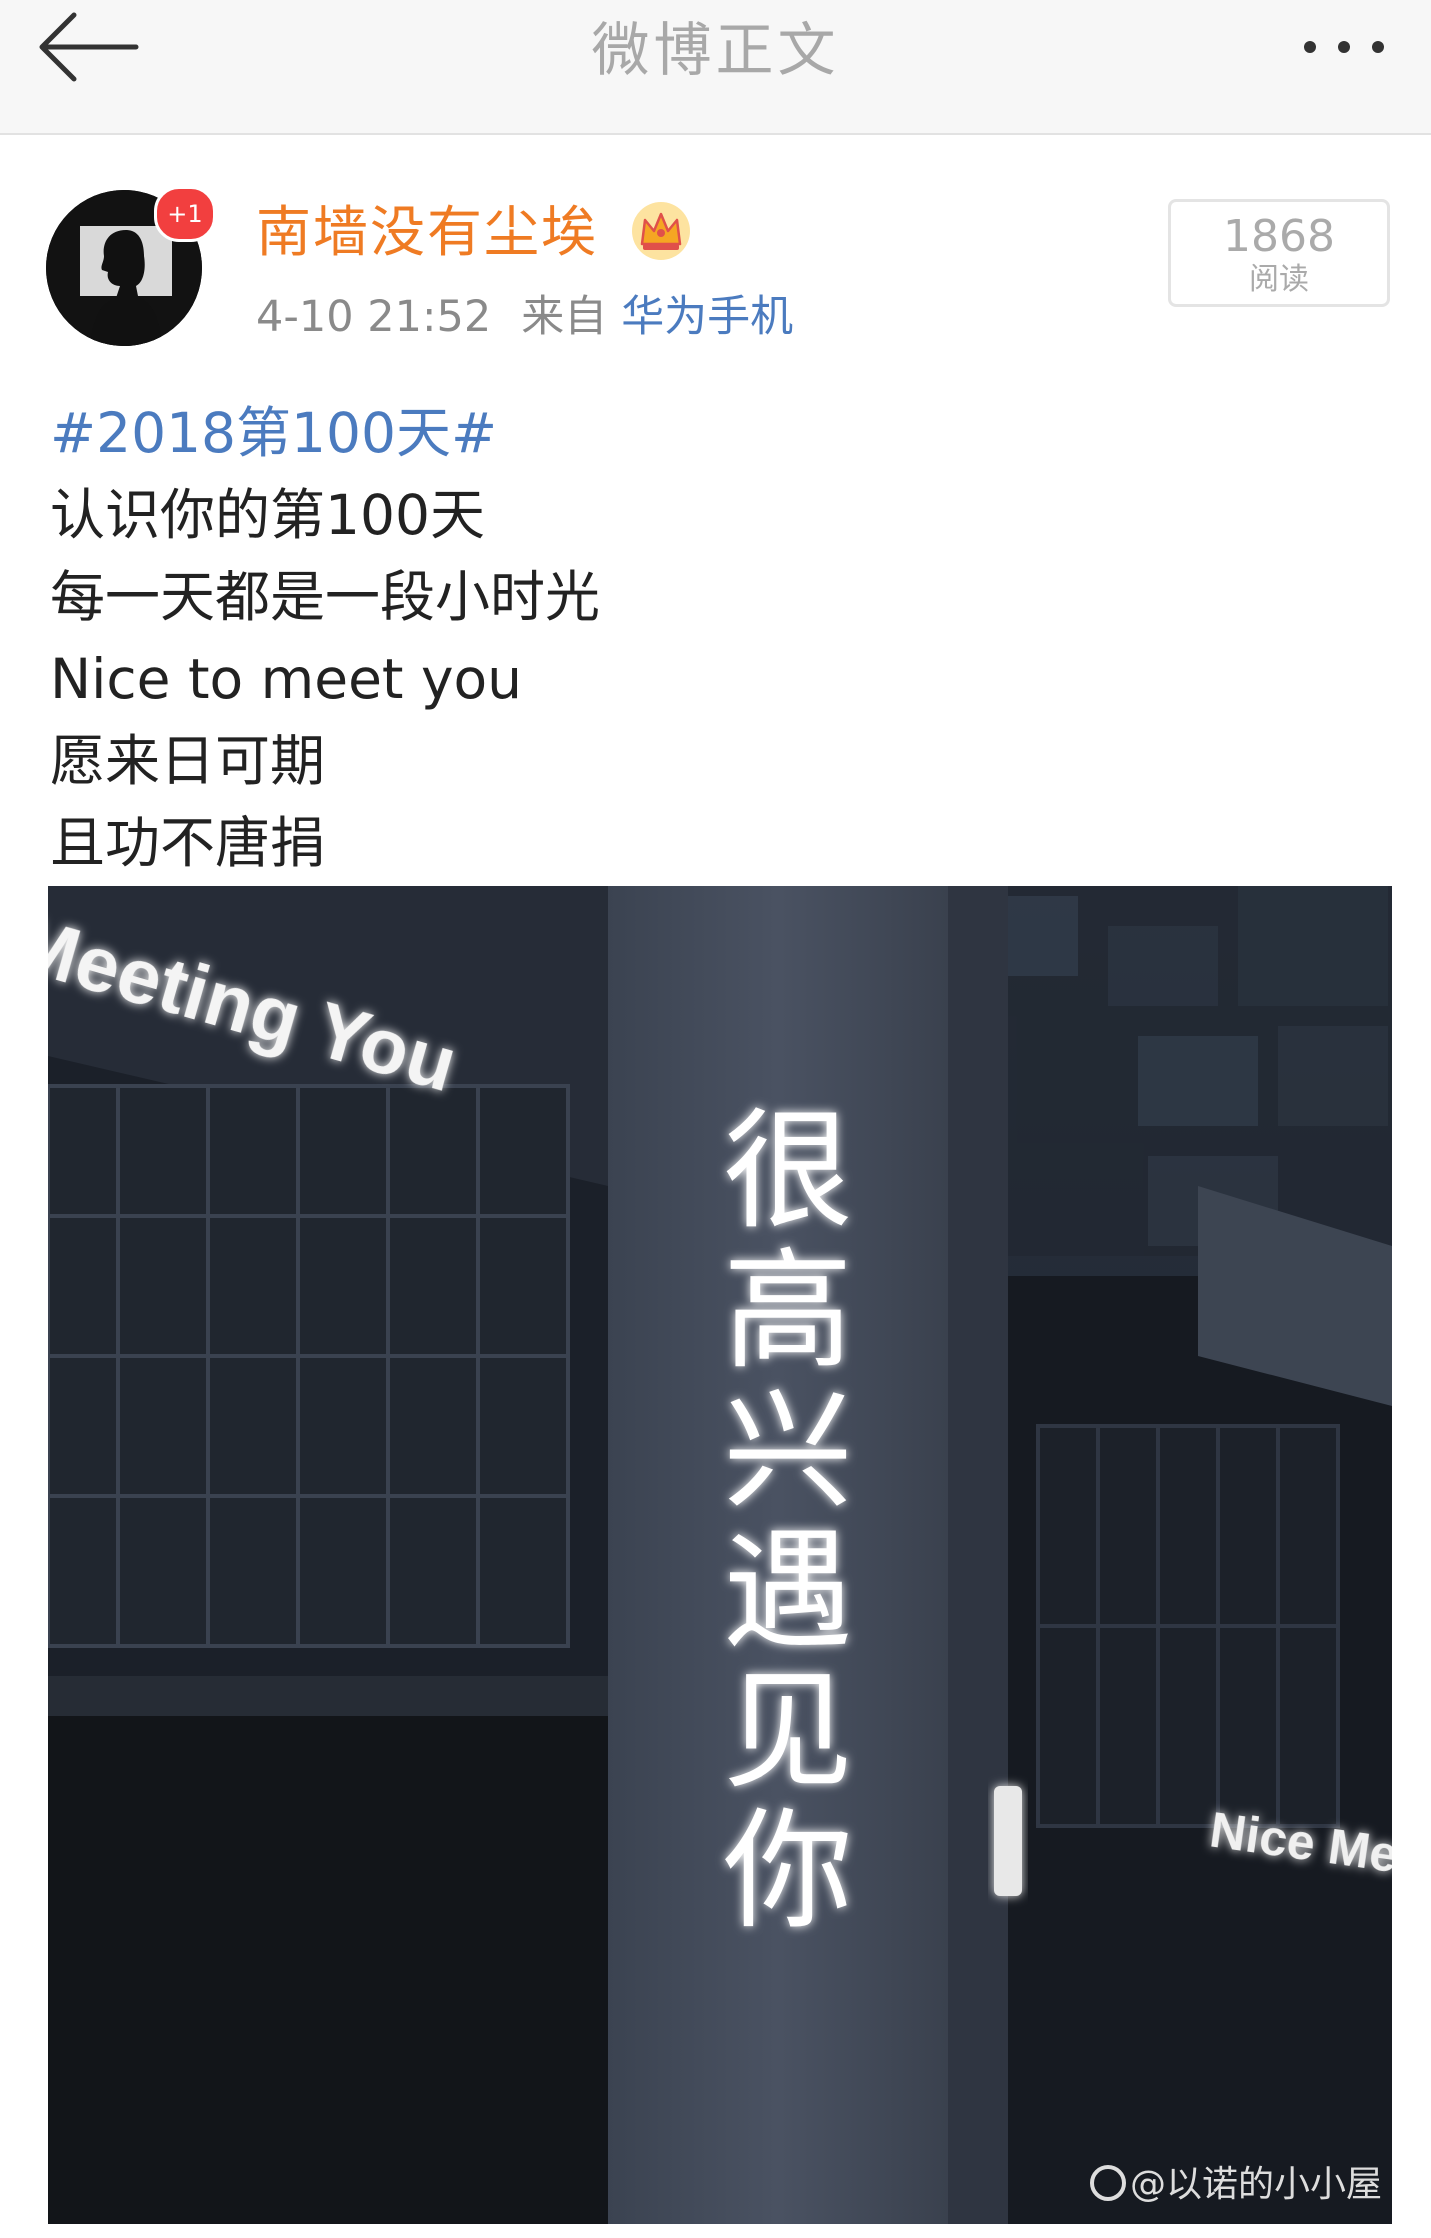 The width and height of the screenshot is (1431, 2238). Describe the element at coordinates (788, 1871) in the screenshot. I see `sign-char: 你` at that location.